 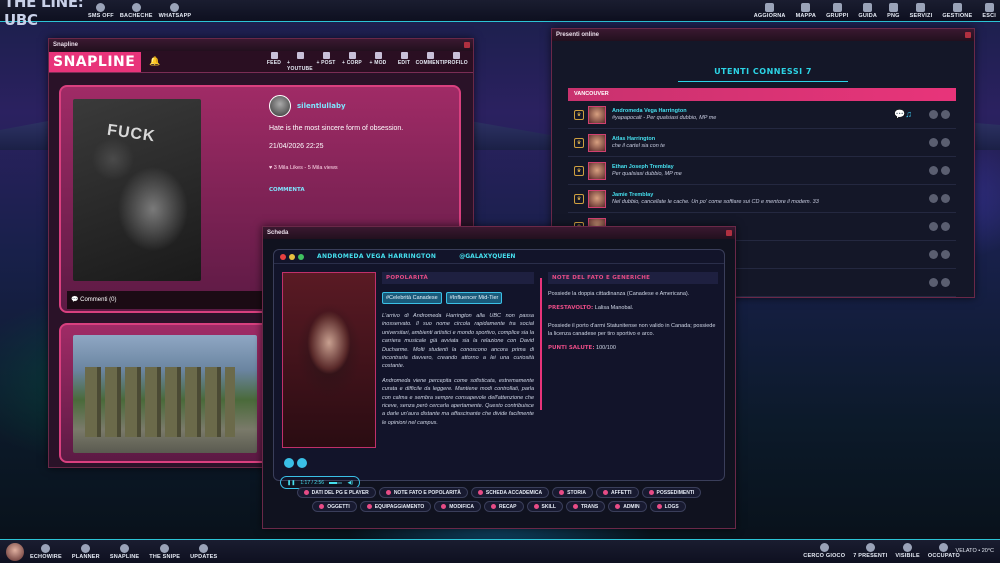 What do you see at coordinates (164, 551) in the screenshot?
I see `the-snipe-button: THE SNIPE` at bounding box center [164, 551].